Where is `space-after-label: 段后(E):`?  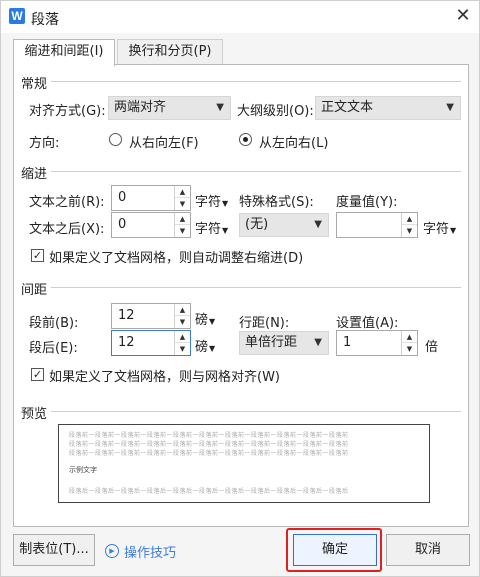
space-after-label: 段后(E): is located at coordinates (53, 348).